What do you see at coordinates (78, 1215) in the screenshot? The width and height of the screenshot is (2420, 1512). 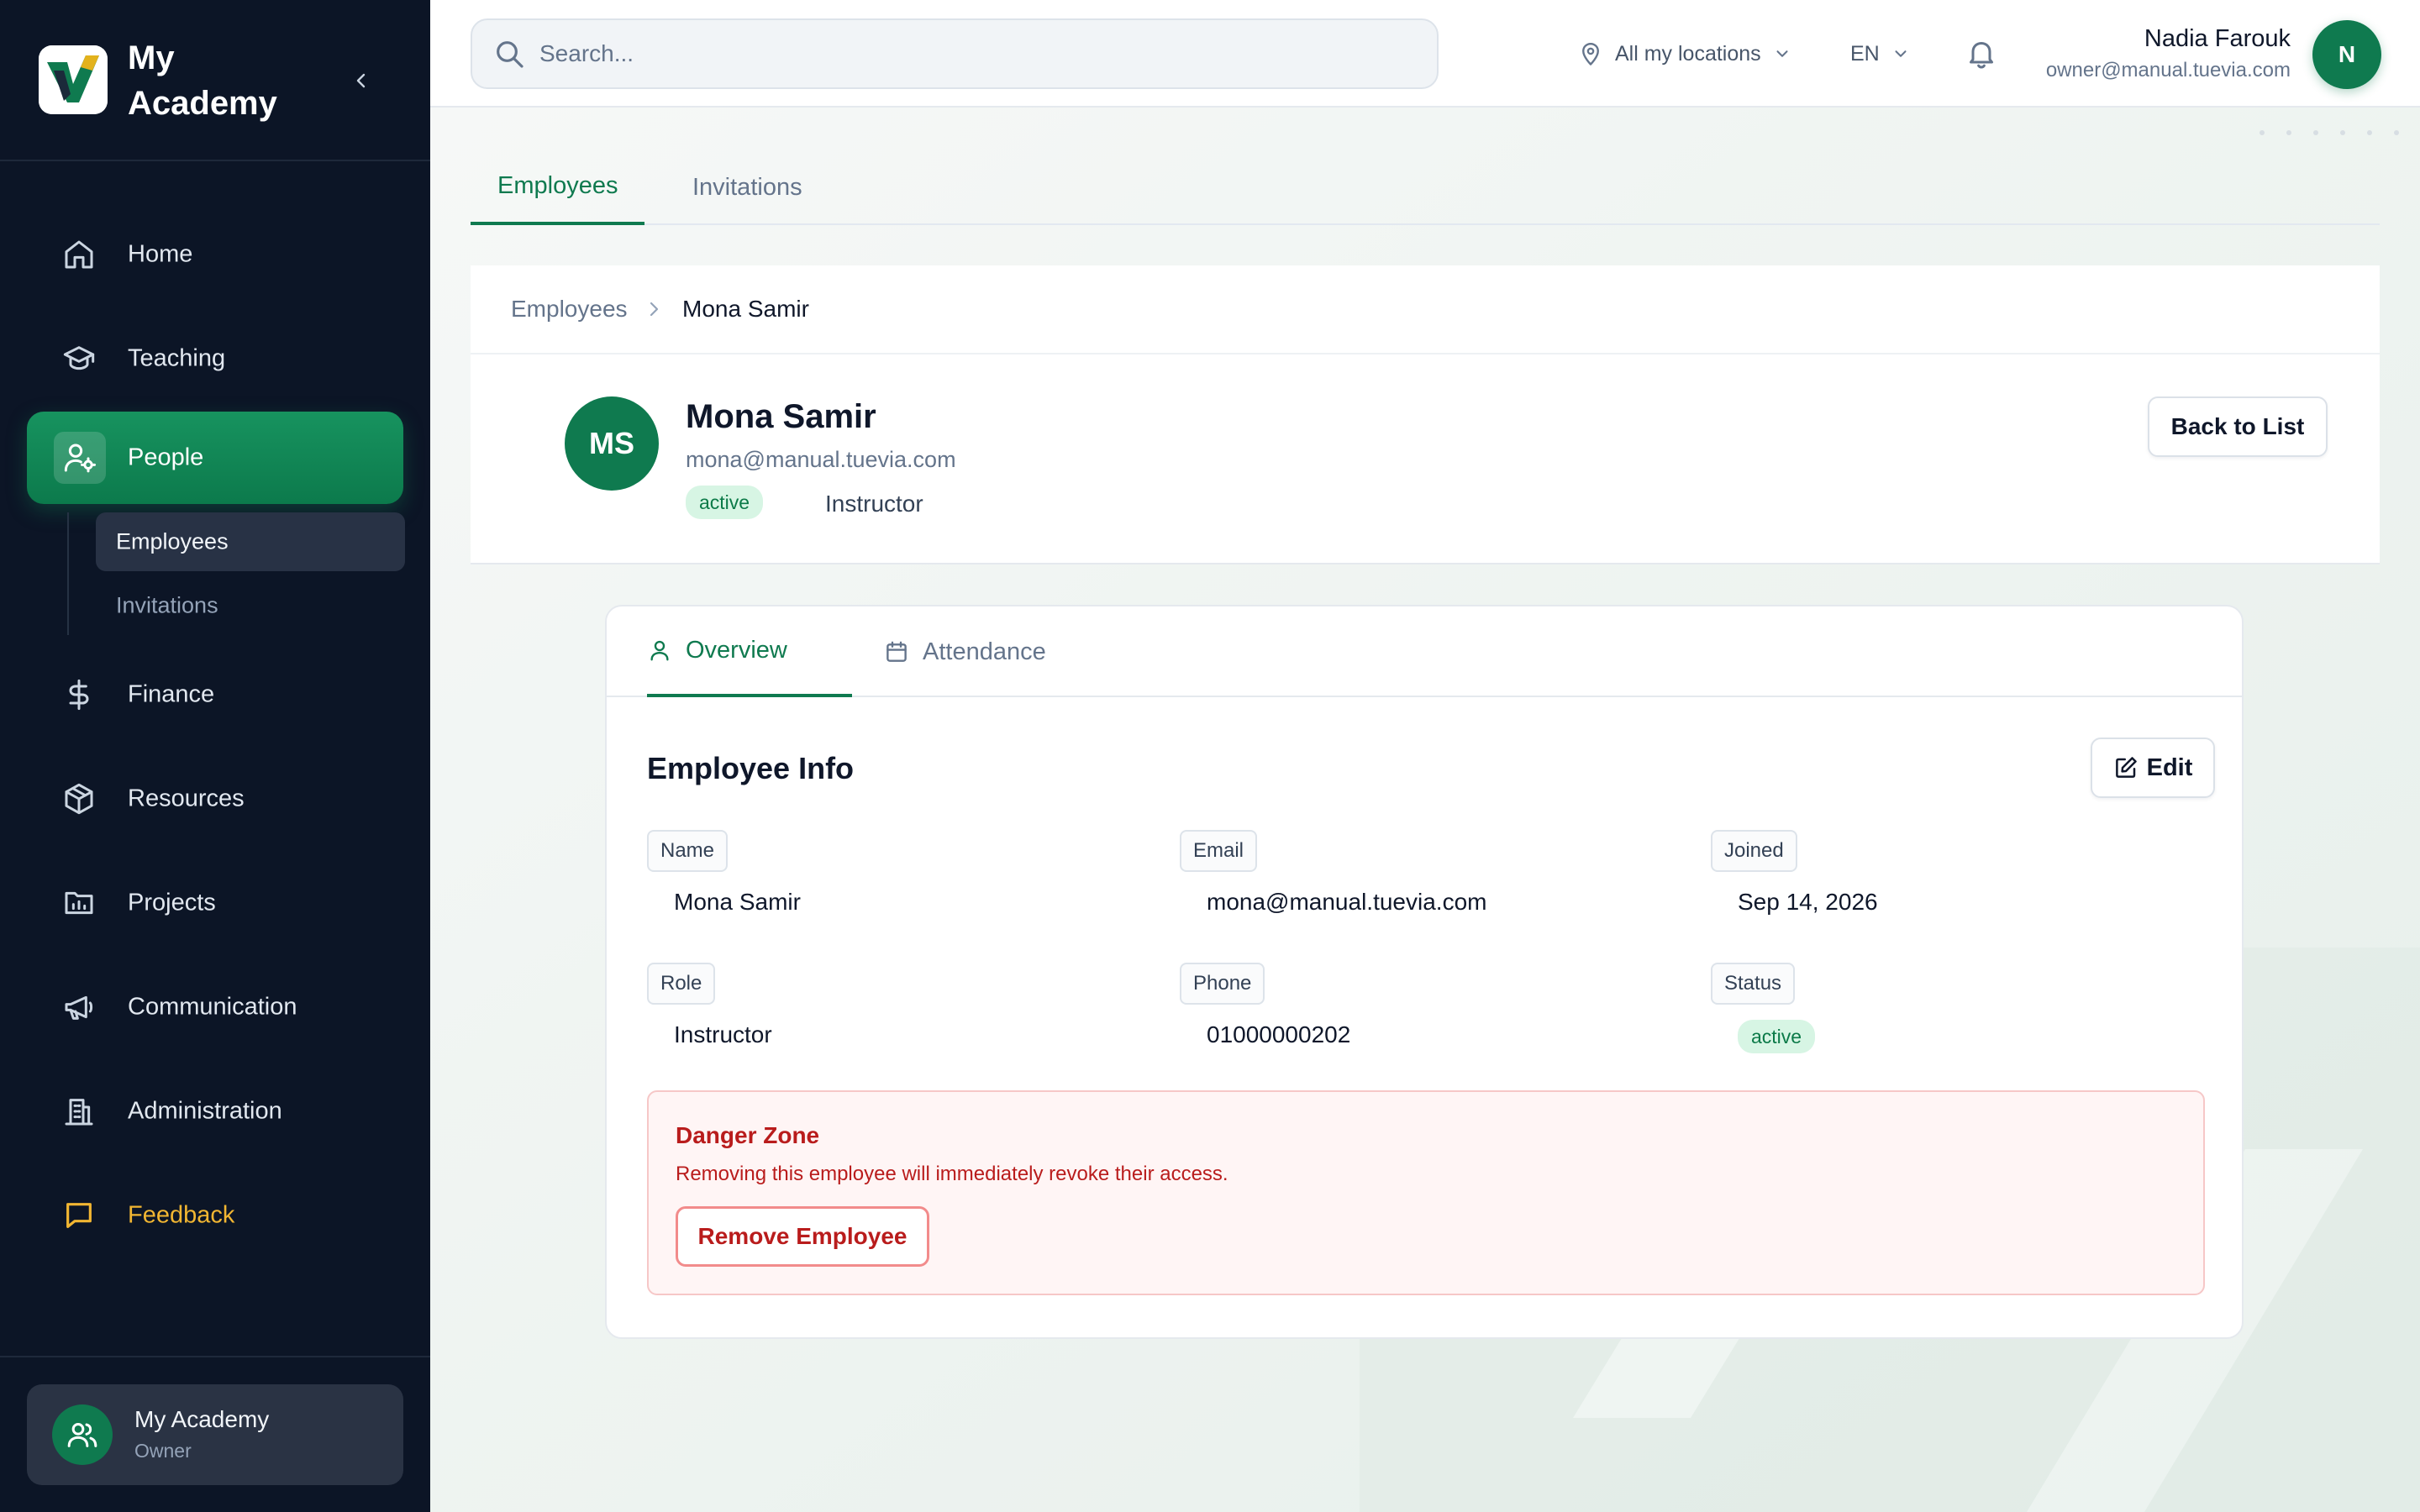 I see `message-square-icon` at bounding box center [78, 1215].